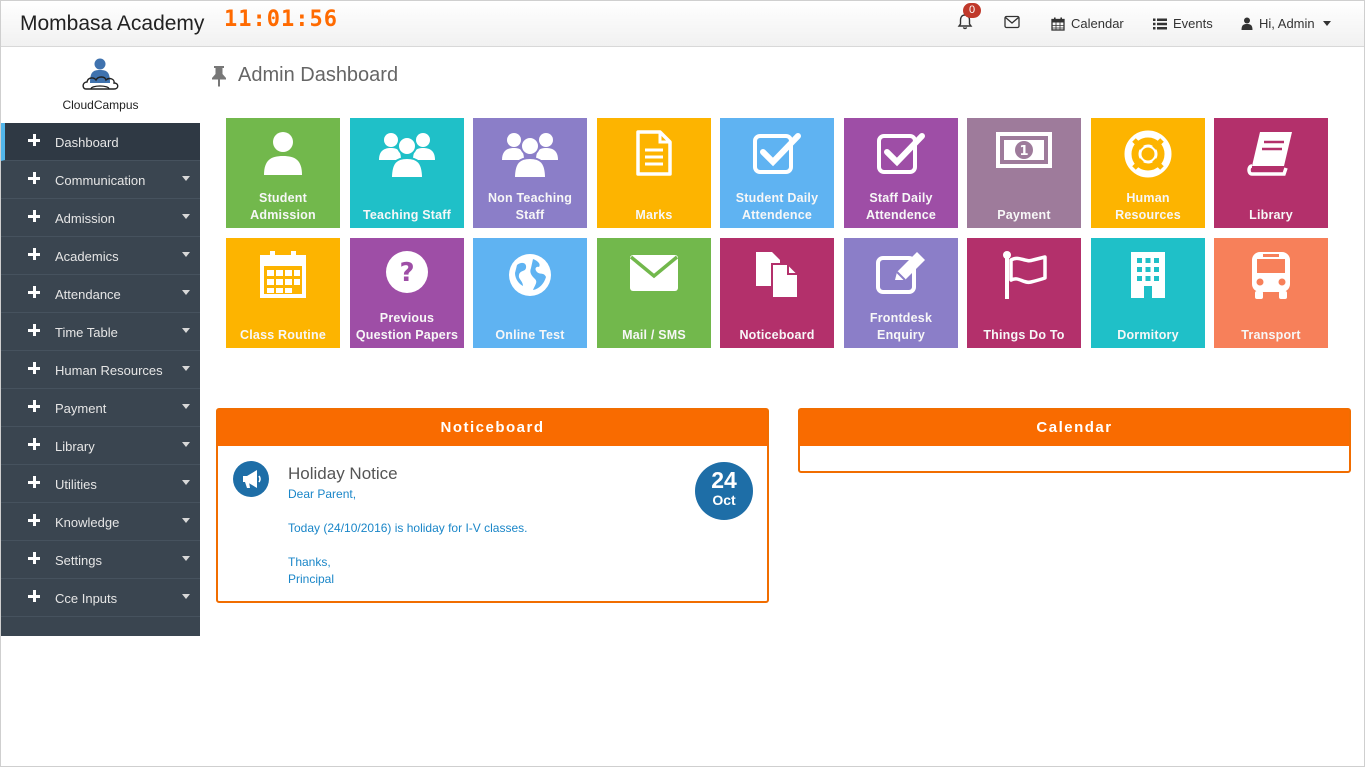 This screenshot has height=767, width=1365. I want to click on sidebar-item-time-table: Time Table, so click(100, 332).